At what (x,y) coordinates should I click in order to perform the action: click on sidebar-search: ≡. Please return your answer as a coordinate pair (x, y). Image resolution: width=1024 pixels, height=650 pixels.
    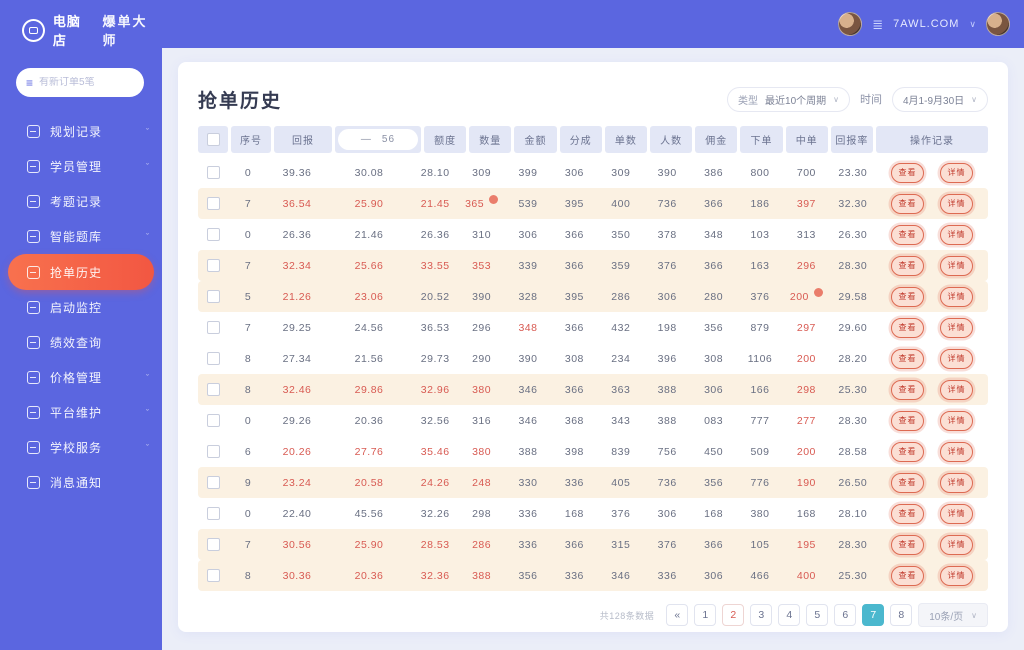
    Looking at the image, I should click on (80, 82).